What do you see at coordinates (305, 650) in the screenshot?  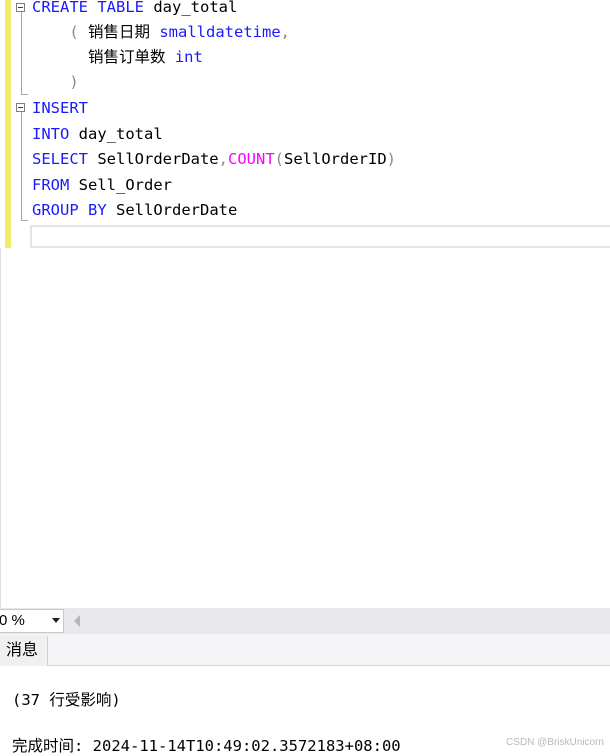 I see `results-tab-strip` at bounding box center [305, 650].